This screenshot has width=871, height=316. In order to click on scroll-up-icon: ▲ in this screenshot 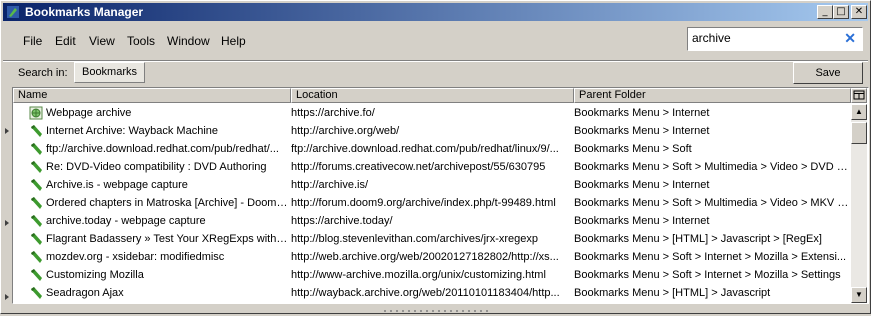, I will do `click(859, 112)`.